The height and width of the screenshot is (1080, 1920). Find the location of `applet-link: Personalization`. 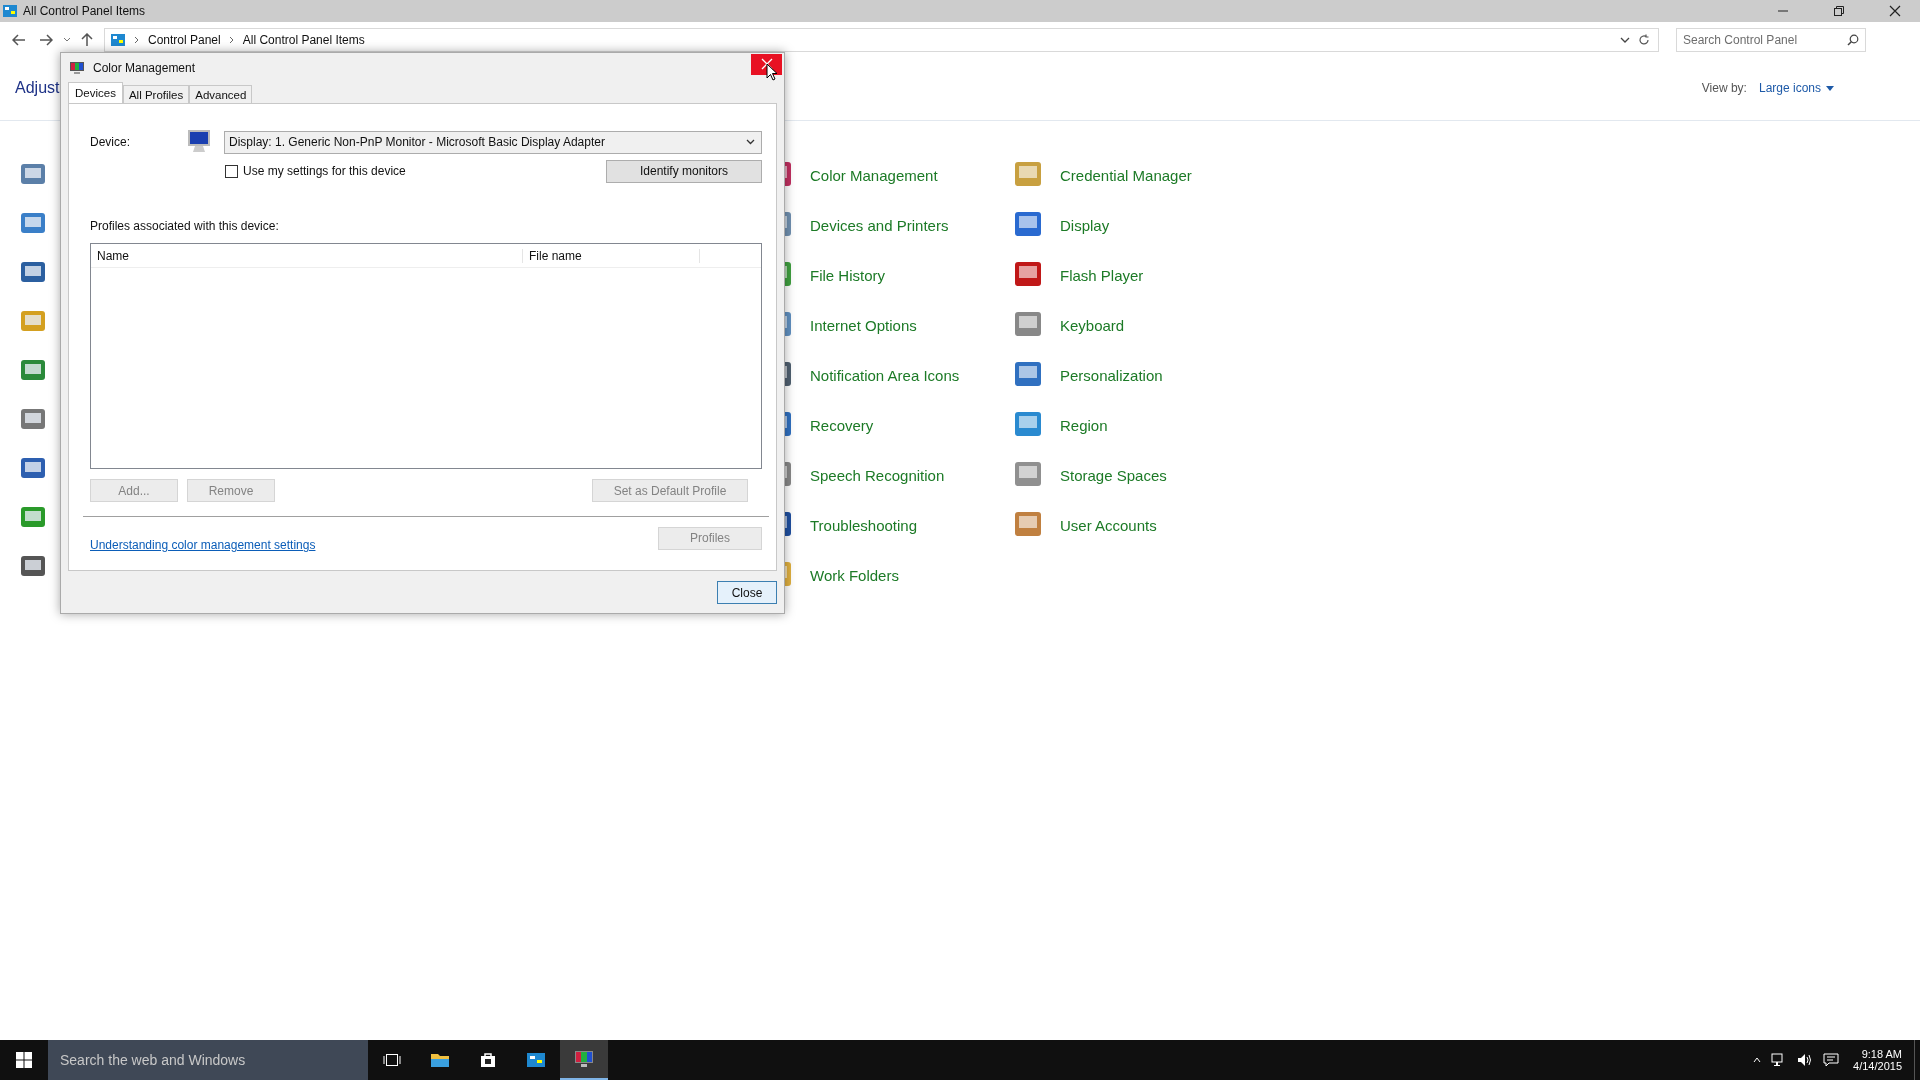

applet-link: Personalization is located at coordinates (1137, 375).